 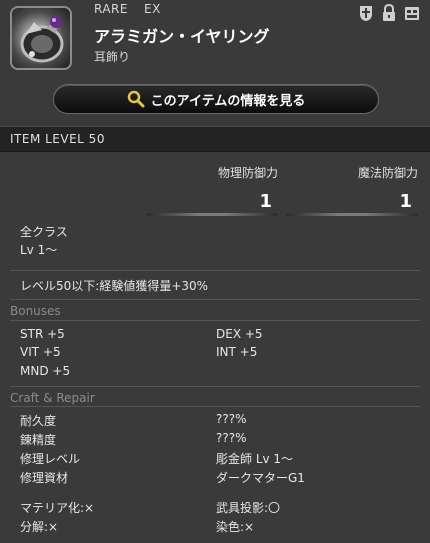 What do you see at coordinates (248, 508) in the screenshot?
I see `craft-flag: 武具投影:〇` at bounding box center [248, 508].